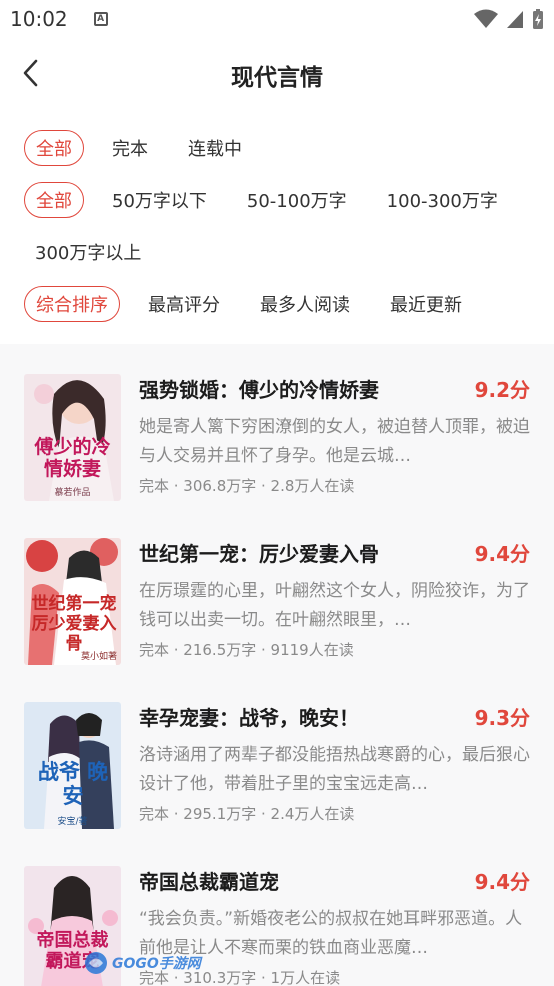 The image size is (554, 986). I want to click on cover-title: 战爷 晚安, so click(73, 783).